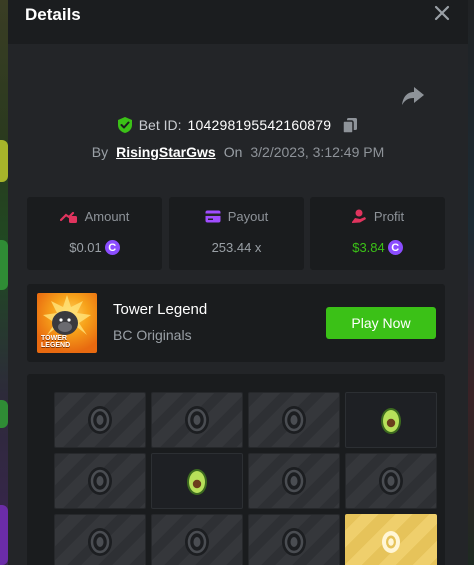 This screenshot has width=474, height=565. I want to click on profit-title: Profit, so click(377, 216).